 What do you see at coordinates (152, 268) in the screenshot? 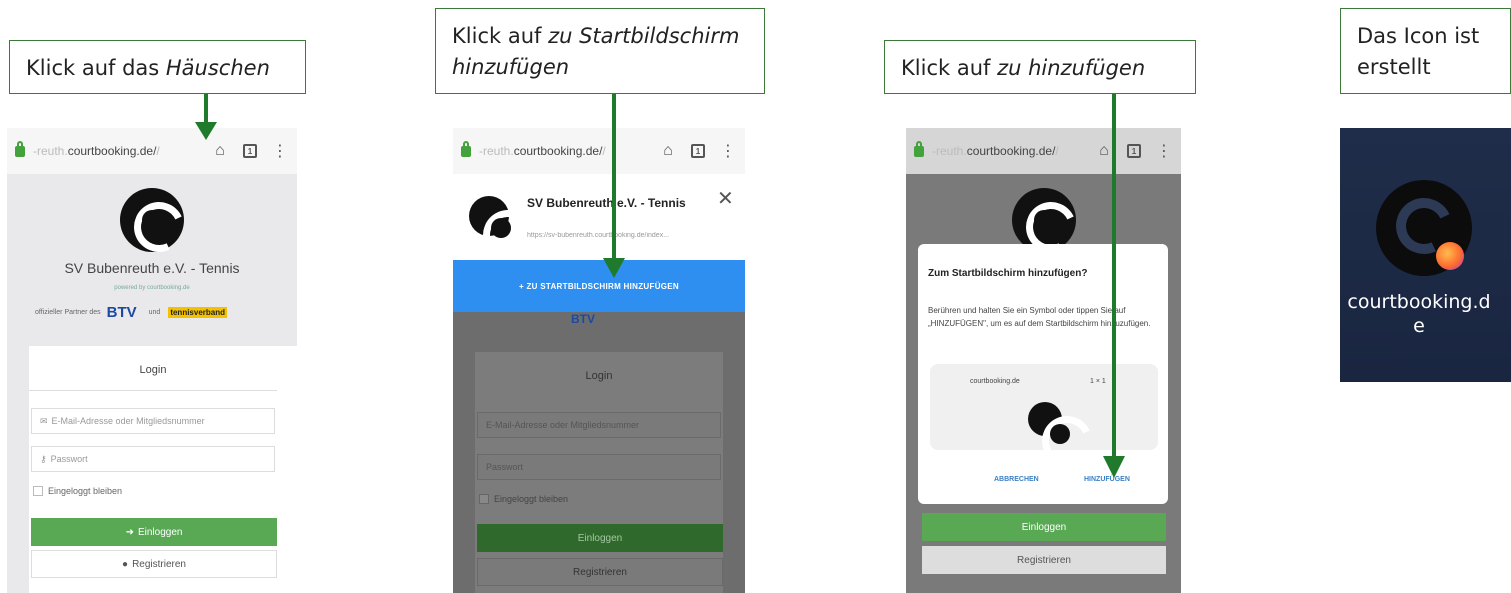
I see `club-name: SV Bubenreuth e.V. - Tennis` at bounding box center [152, 268].